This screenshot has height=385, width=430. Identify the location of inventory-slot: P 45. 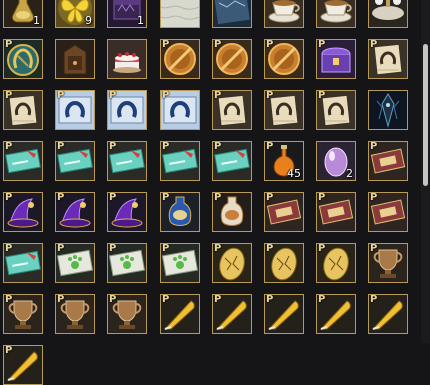
(284, 161).